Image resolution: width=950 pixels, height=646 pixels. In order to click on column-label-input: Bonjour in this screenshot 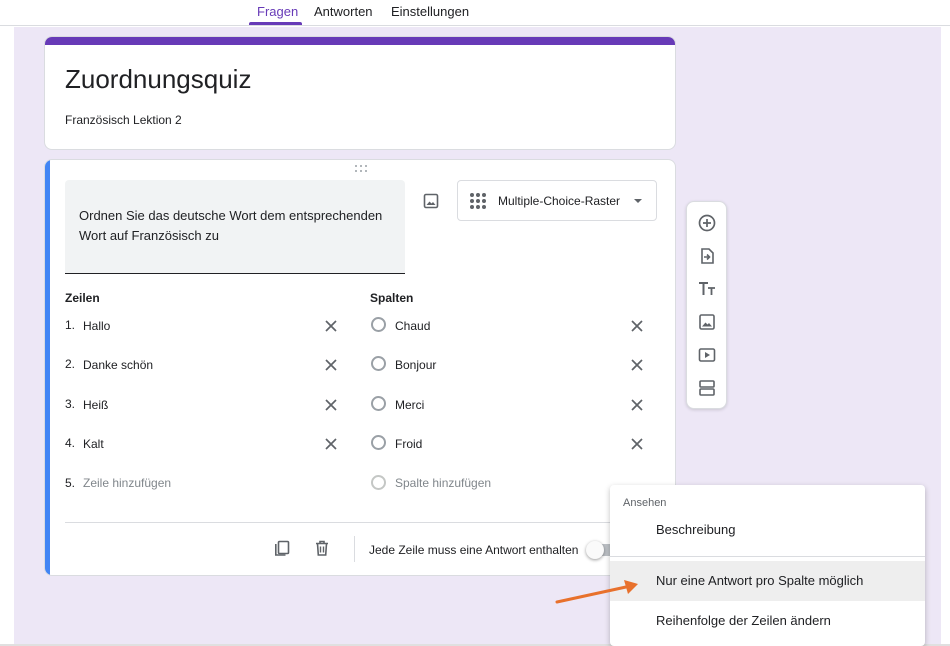, I will do `click(415, 365)`.